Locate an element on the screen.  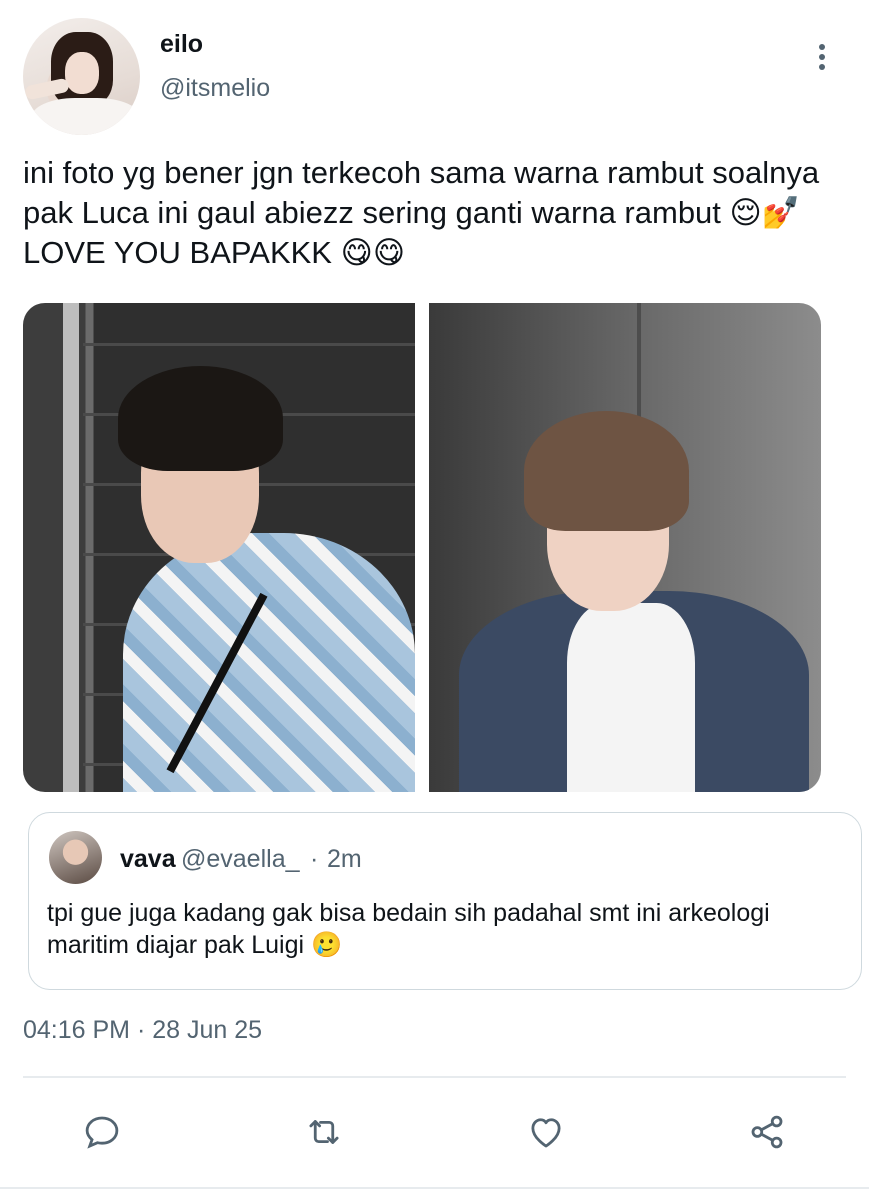
retweet-button is located at coordinates (324, 1132).